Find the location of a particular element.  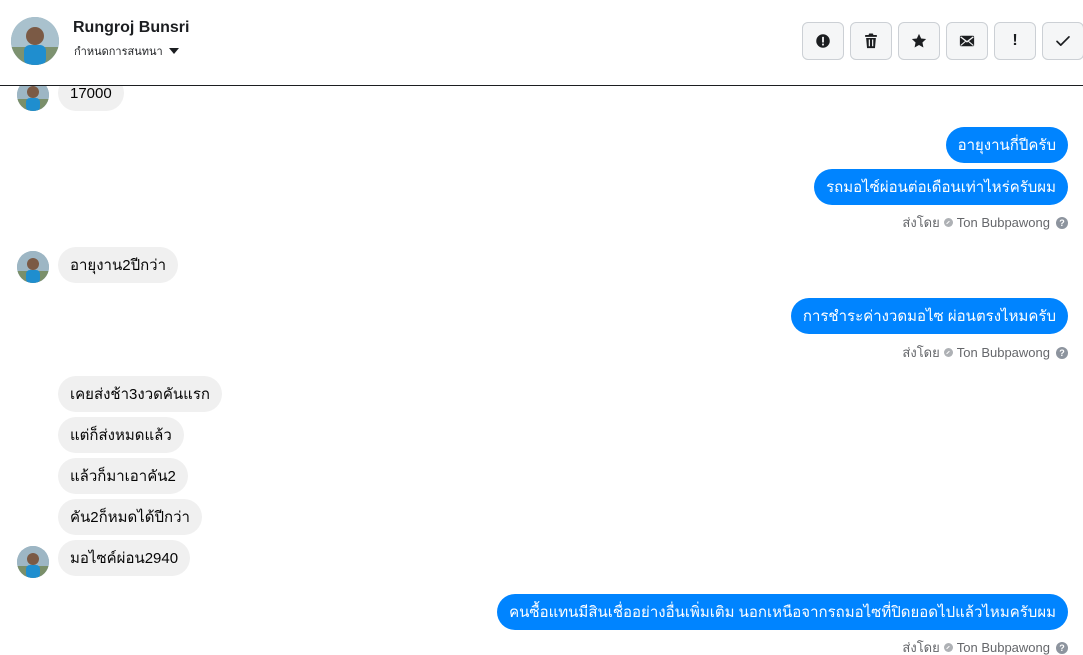

action-toolbar: ! is located at coordinates (942, 41).